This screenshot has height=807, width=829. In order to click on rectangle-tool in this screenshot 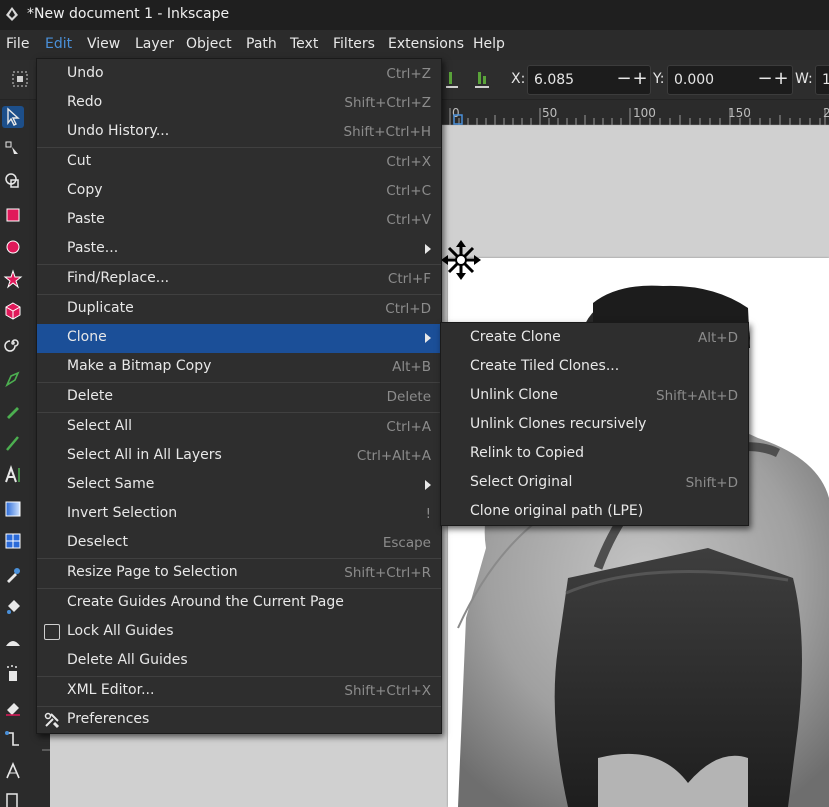, I will do `click(13, 215)`.